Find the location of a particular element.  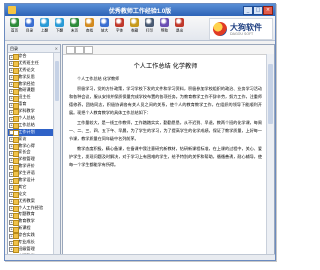

window-title: 优秀教师工作经验1.0版 is located at coordinates (140, 12).